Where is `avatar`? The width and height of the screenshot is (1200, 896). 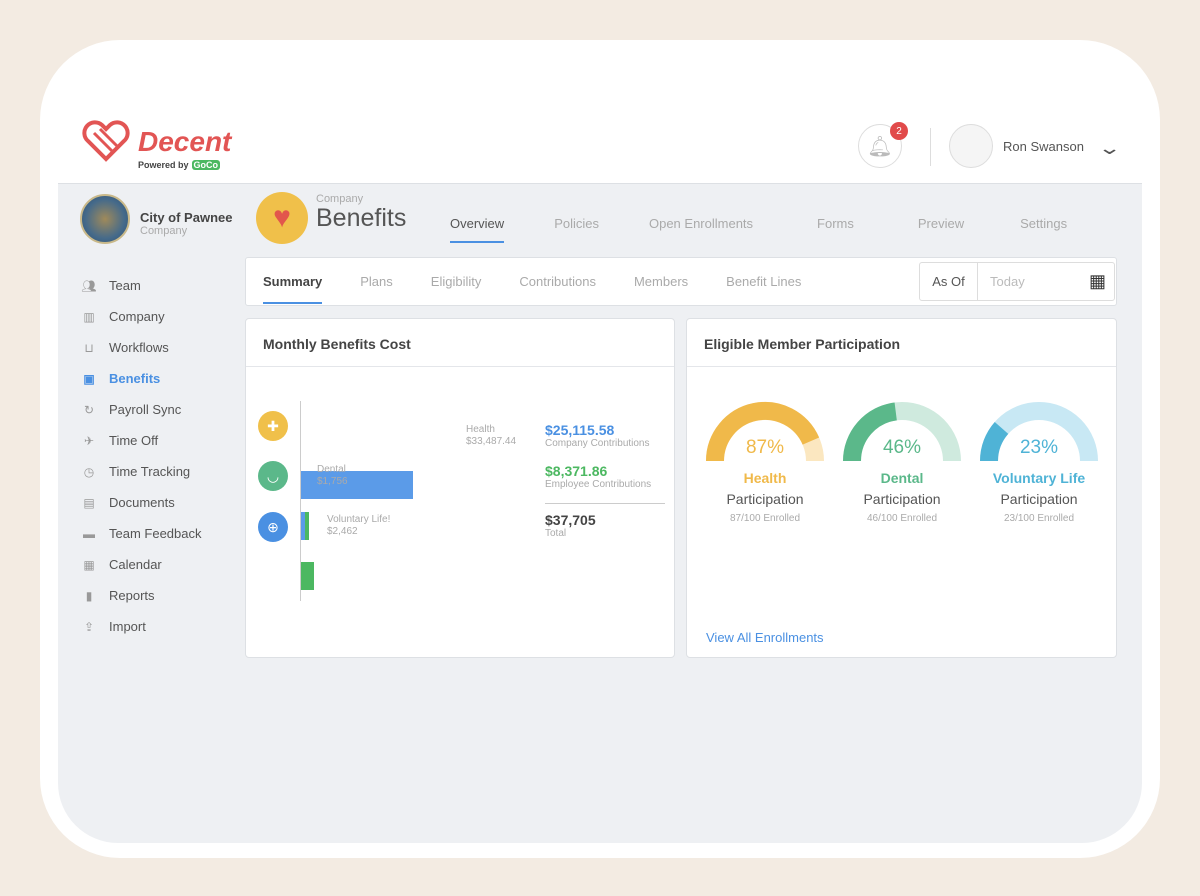 avatar is located at coordinates (971, 146).